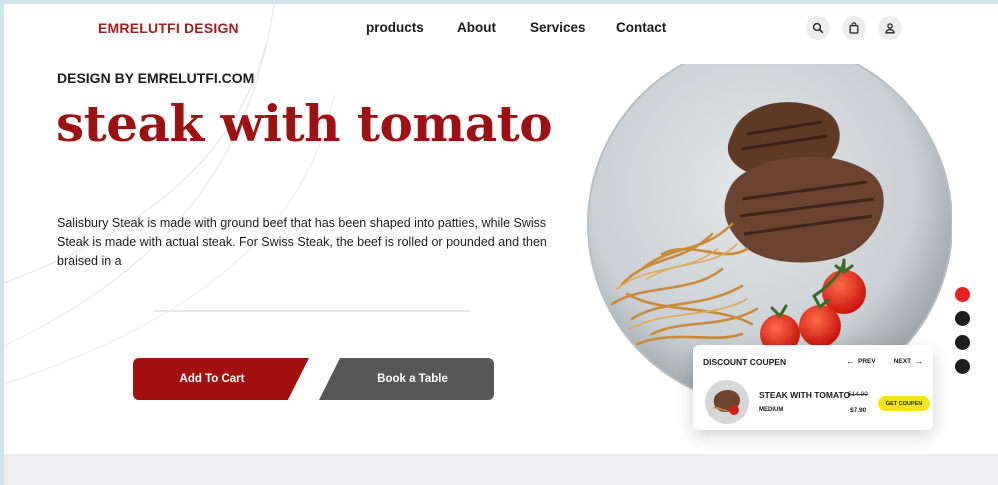  What do you see at coordinates (641, 27) in the screenshot?
I see `nav-contact: Contact` at bounding box center [641, 27].